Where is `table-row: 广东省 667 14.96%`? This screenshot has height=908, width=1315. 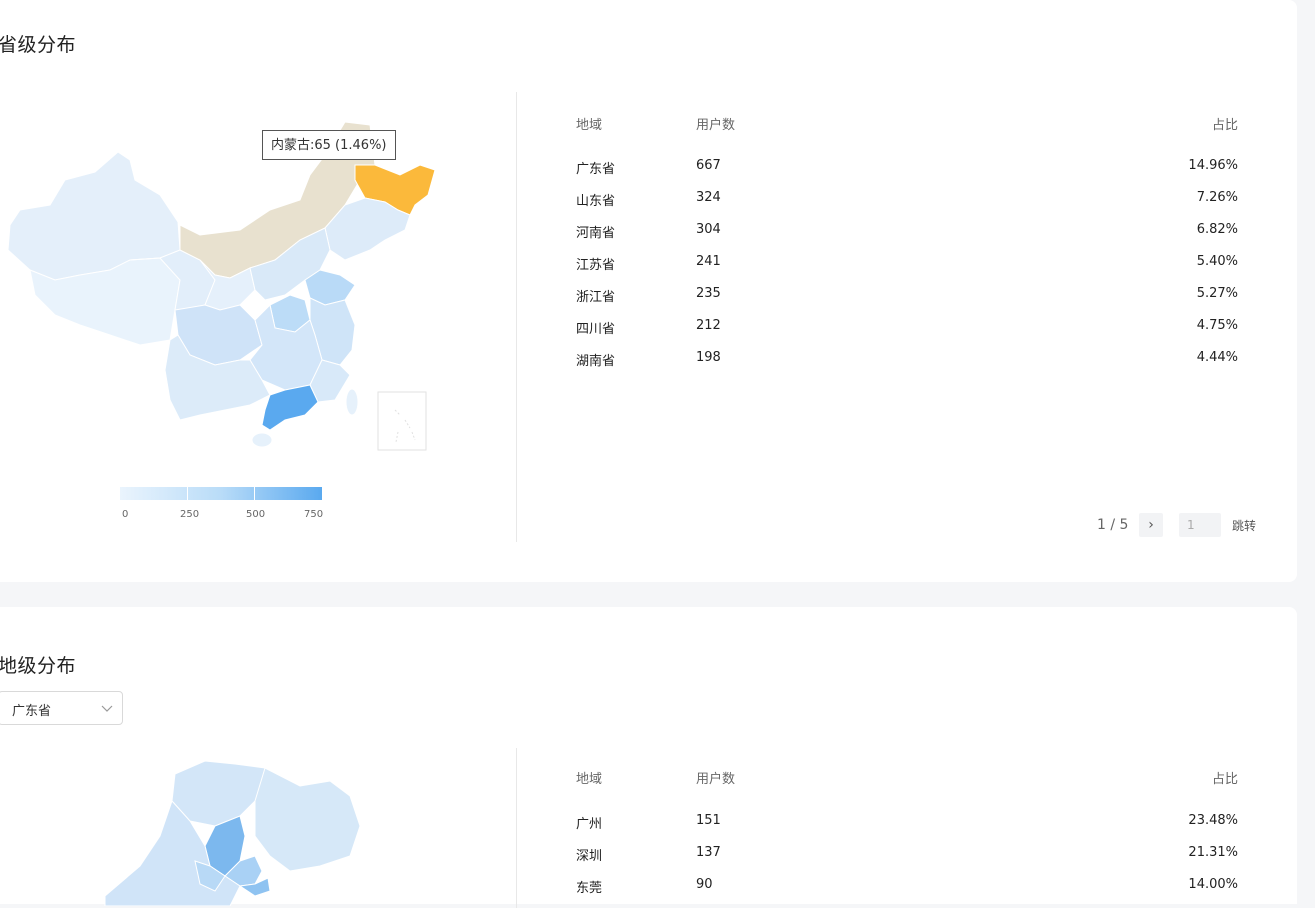
table-row: 广东省 667 14.96% is located at coordinates (907, 170).